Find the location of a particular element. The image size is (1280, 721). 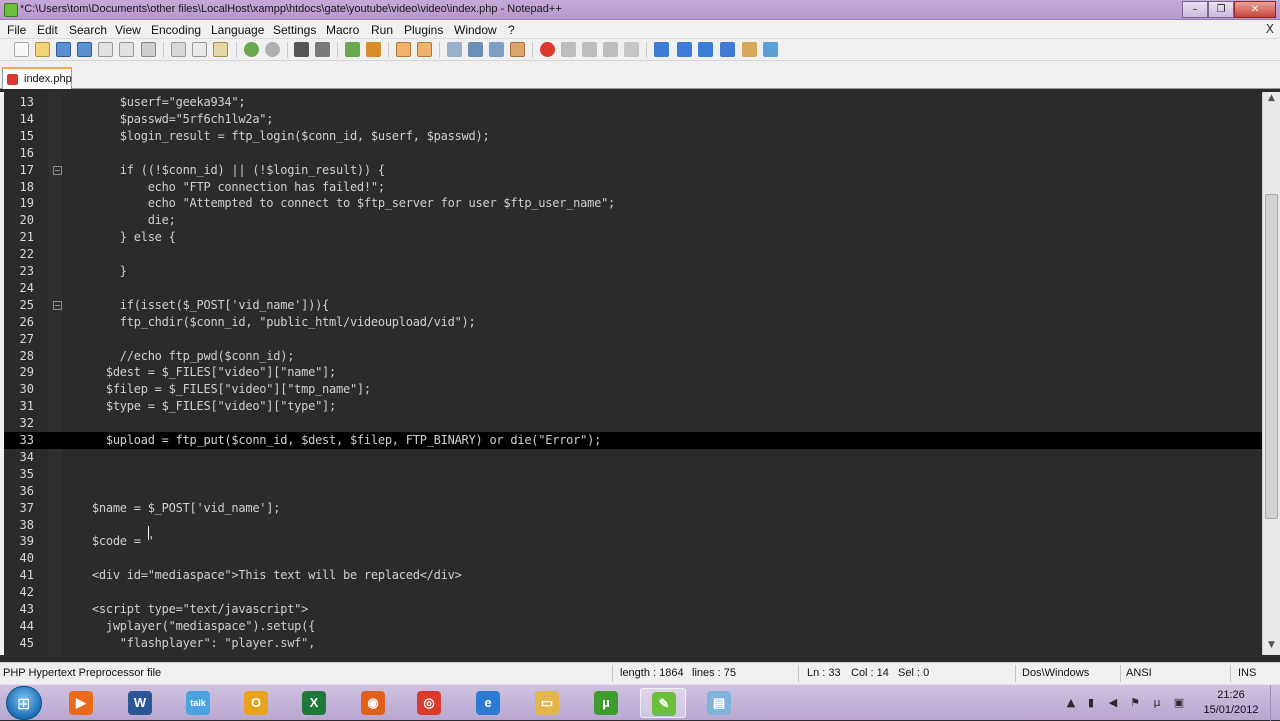

code-line: 31 $type = $_FILES["video"]["type"]; is located at coordinates (634, 406).